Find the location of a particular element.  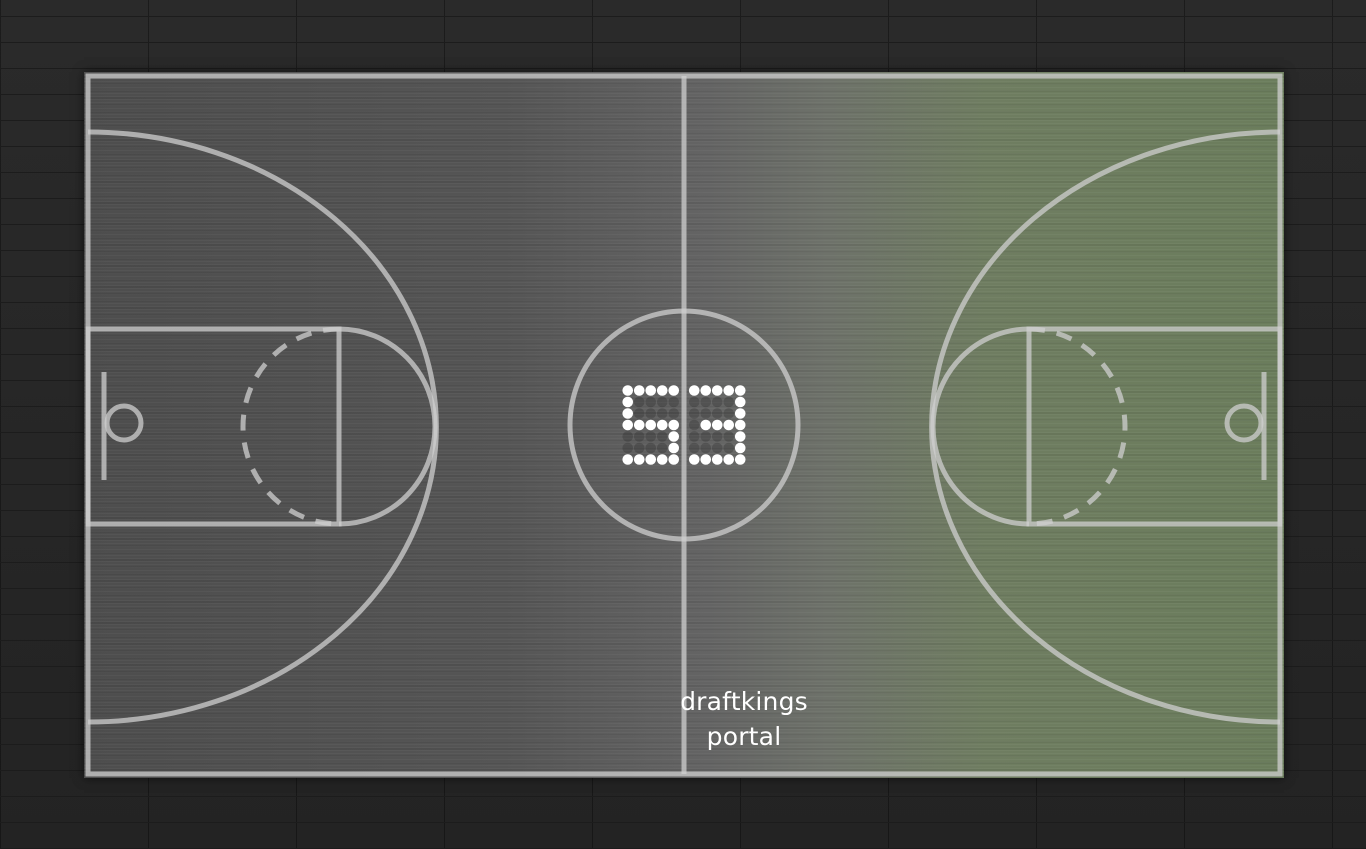

left-free-throw-dashed-arc is located at coordinates (290, 426).